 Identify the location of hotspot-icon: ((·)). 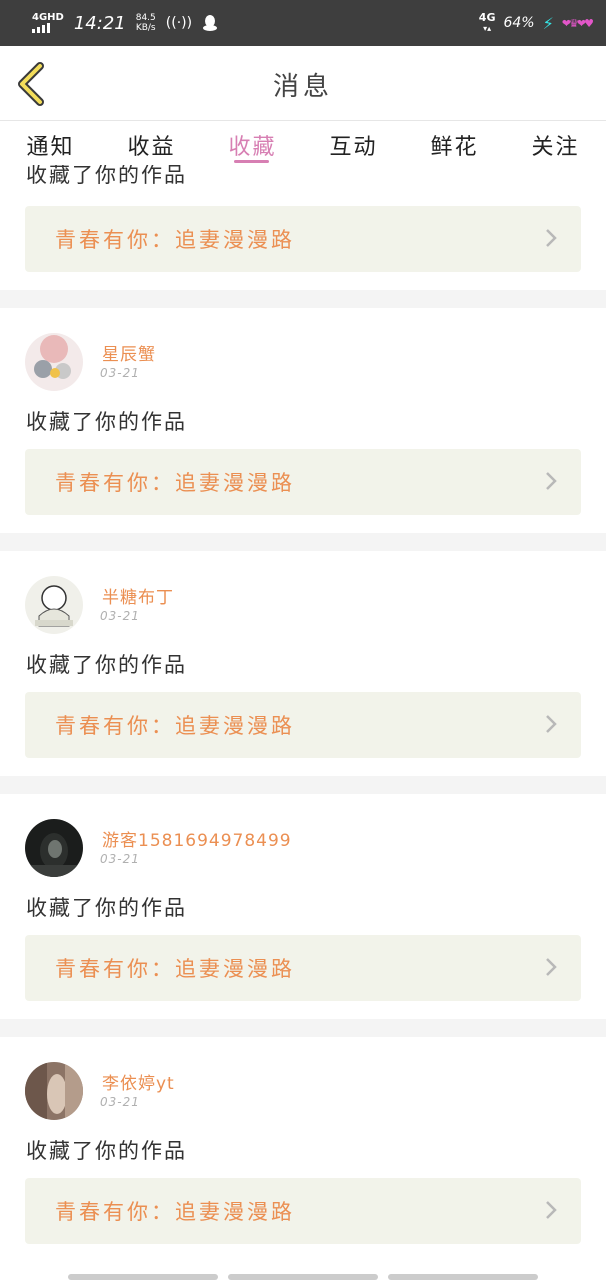
(179, 23).